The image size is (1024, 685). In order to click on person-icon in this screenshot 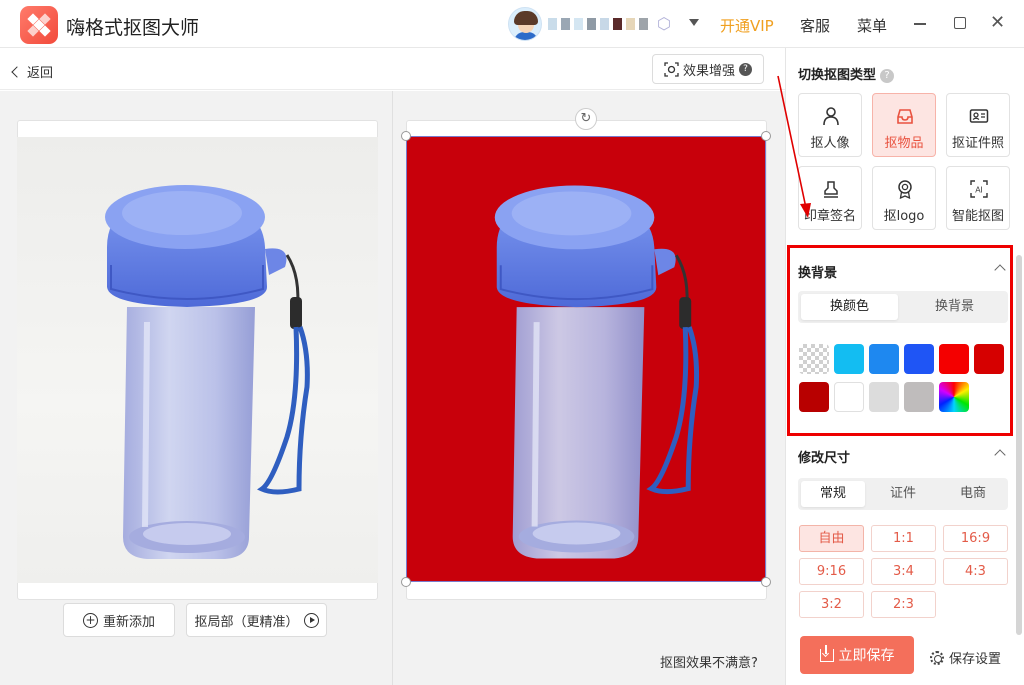, I will do `click(831, 116)`.